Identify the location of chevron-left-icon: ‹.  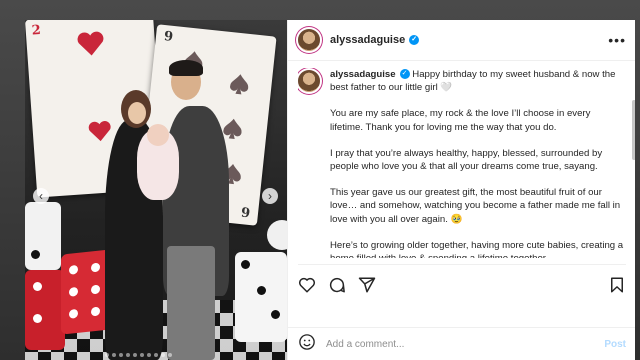
(41, 196).